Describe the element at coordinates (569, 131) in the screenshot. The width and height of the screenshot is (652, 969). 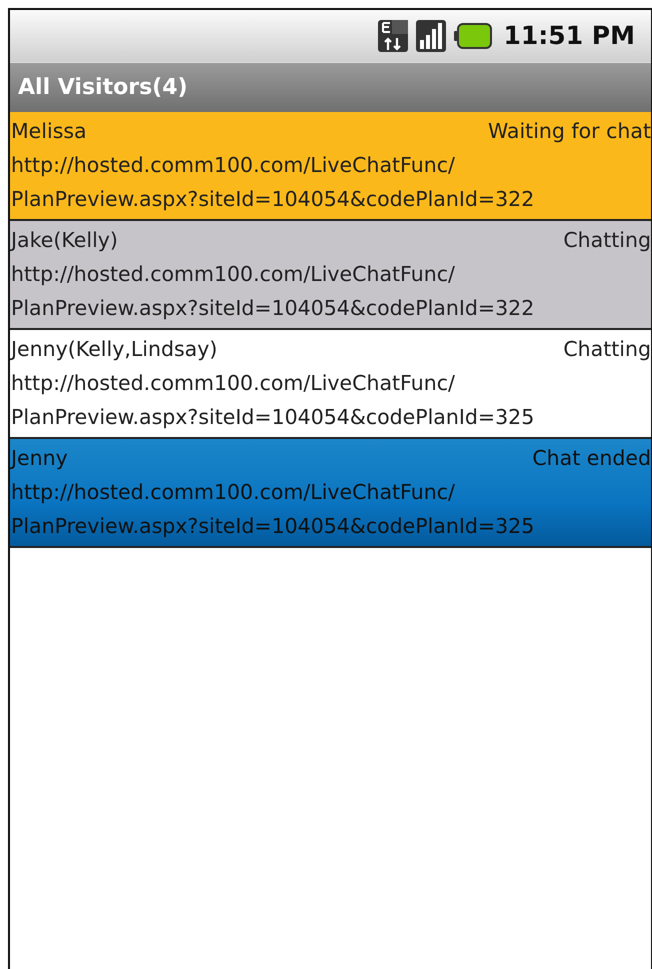
I see `chat-status: Waiting for chat` at that location.